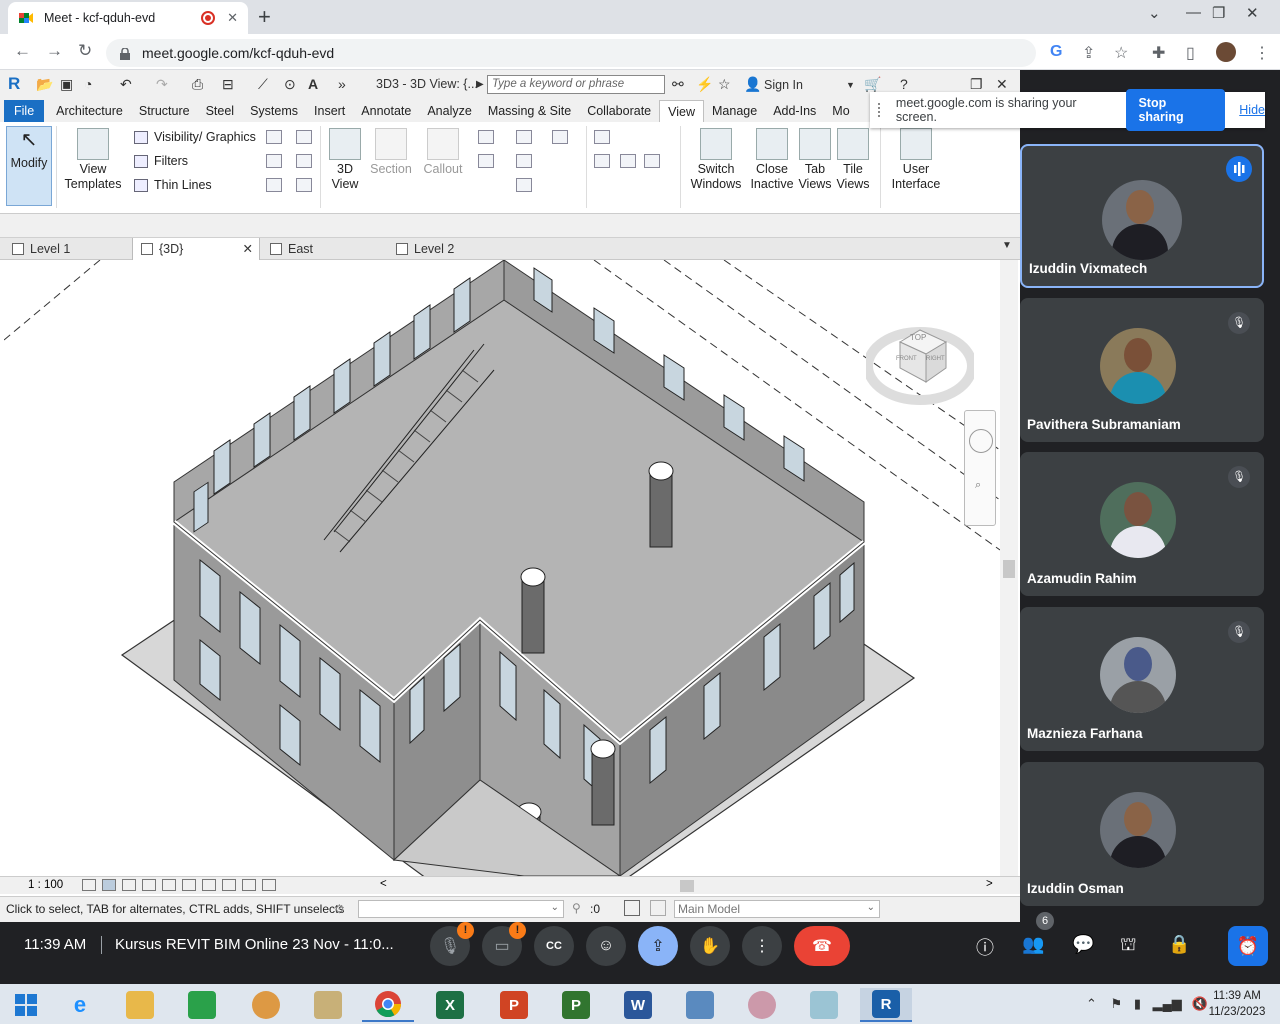  What do you see at coordinates (824, 1005) in the screenshot?
I see `notepad-app` at bounding box center [824, 1005].